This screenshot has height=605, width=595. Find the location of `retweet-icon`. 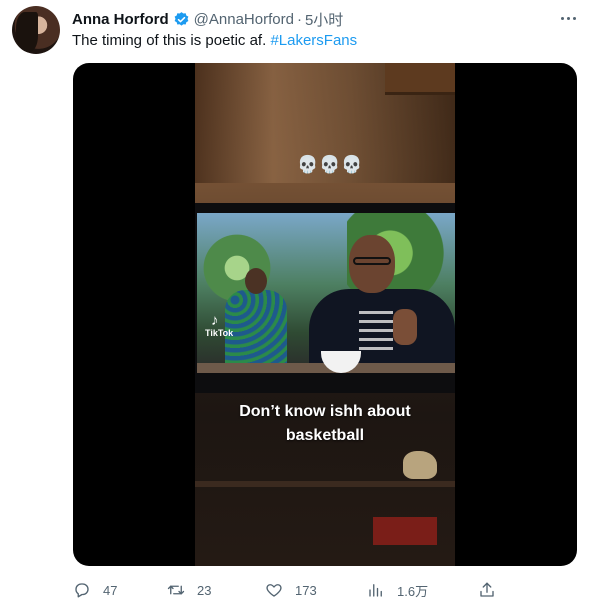

retweet-icon is located at coordinates (176, 590).